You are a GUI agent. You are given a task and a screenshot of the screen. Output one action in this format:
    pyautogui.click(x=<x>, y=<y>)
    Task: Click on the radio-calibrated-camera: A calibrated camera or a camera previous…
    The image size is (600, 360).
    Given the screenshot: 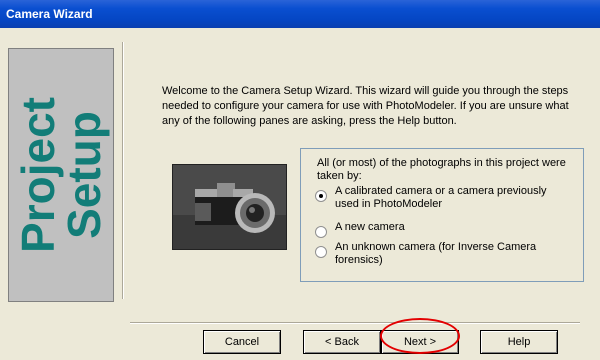 What is the action you would take?
    pyautogui.click(x=435, y=198)
    